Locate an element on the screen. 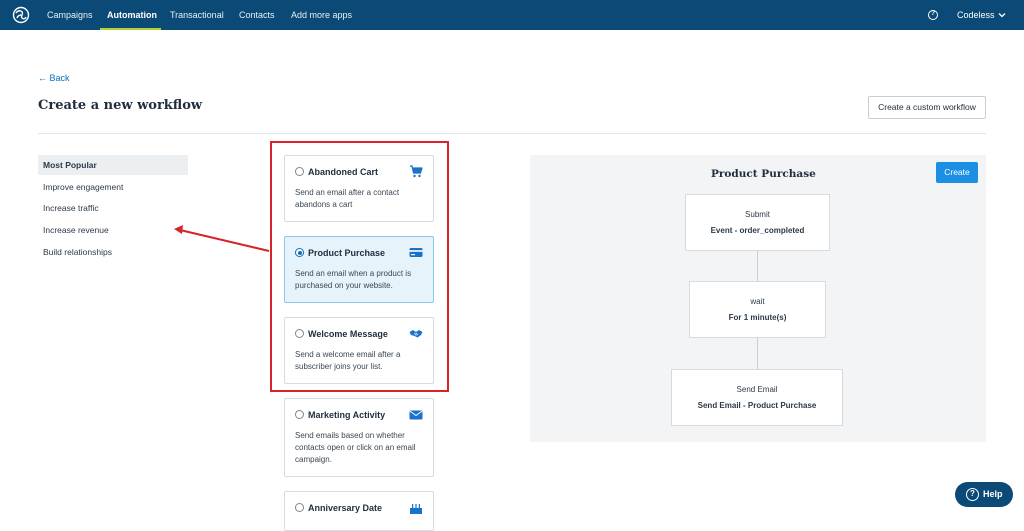 The width and height of the screenshot is (1024, 531). chevron-down-icon is located at coordinates (1002, 15).